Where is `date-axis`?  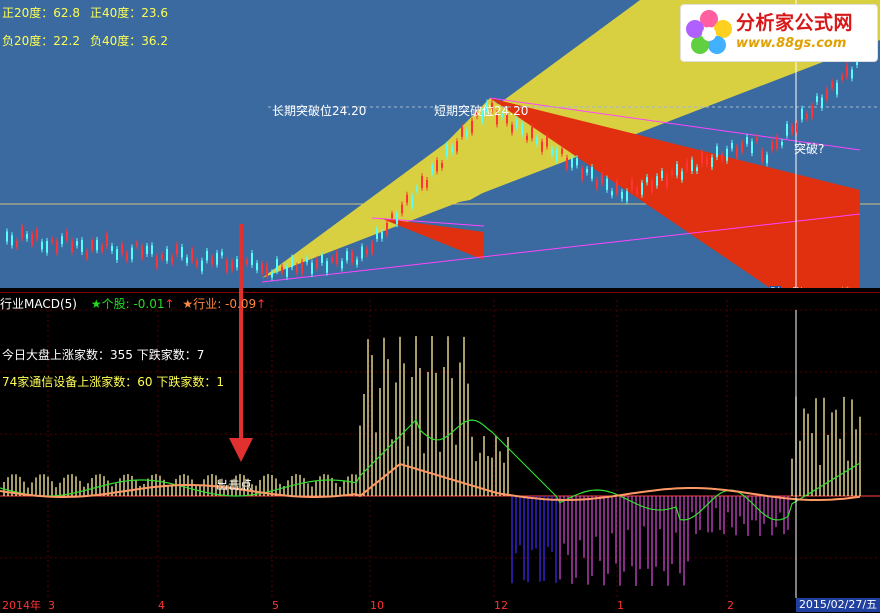
date-axis is located at coordinates (440, 605).